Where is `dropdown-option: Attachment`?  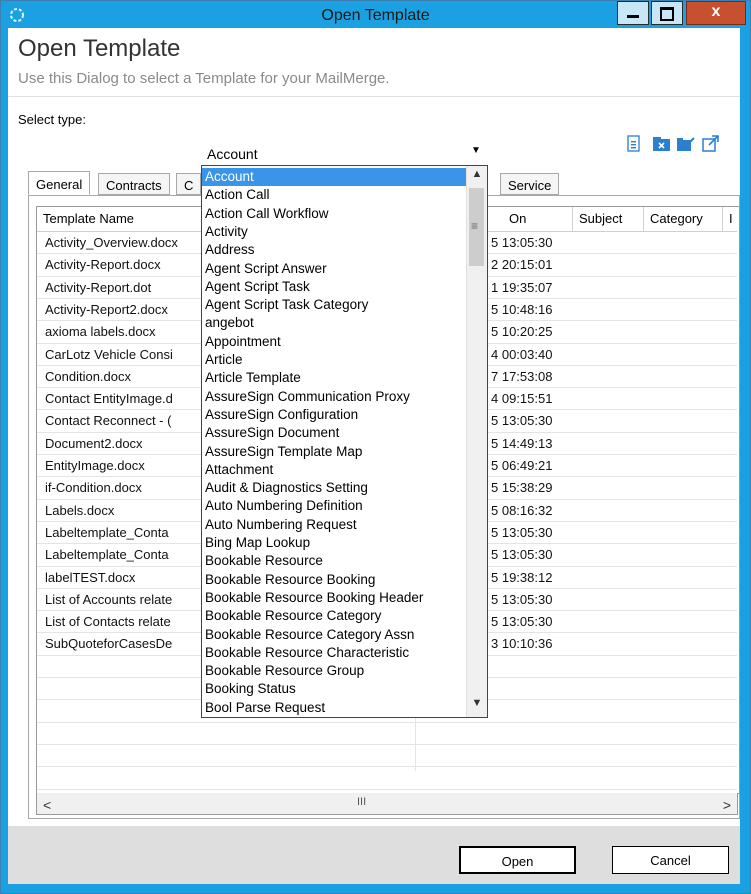 dropdown-option: Attachment is located at coordinates (334, 470).